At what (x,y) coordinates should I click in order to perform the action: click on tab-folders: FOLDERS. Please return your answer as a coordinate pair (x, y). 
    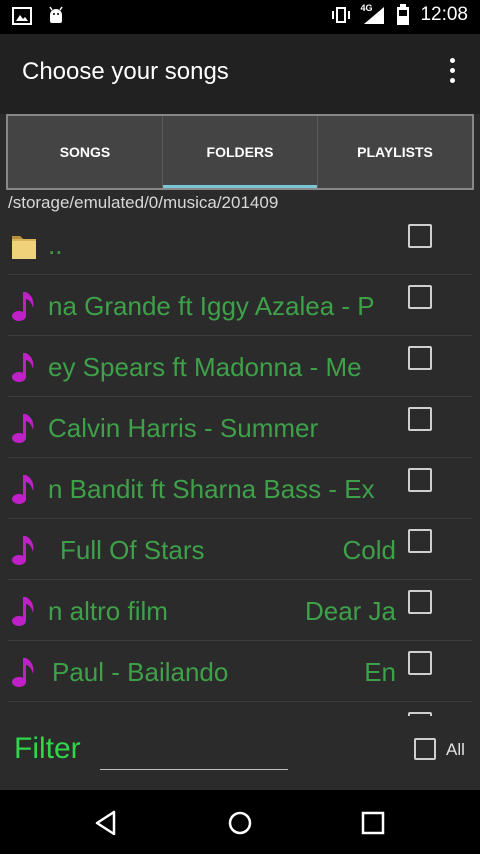
    Looking at the image, I should click on (240, 152).